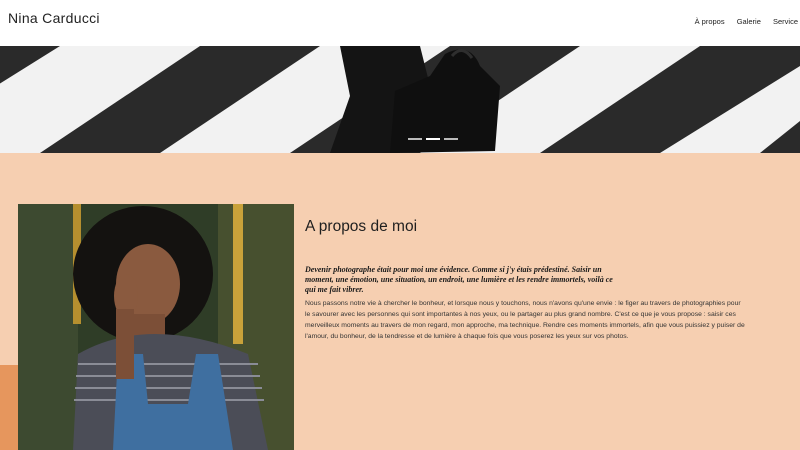  Describe the element at coordinates (361, 226) in the screenshot. I see `about-heading: A propos de moi` at that location.